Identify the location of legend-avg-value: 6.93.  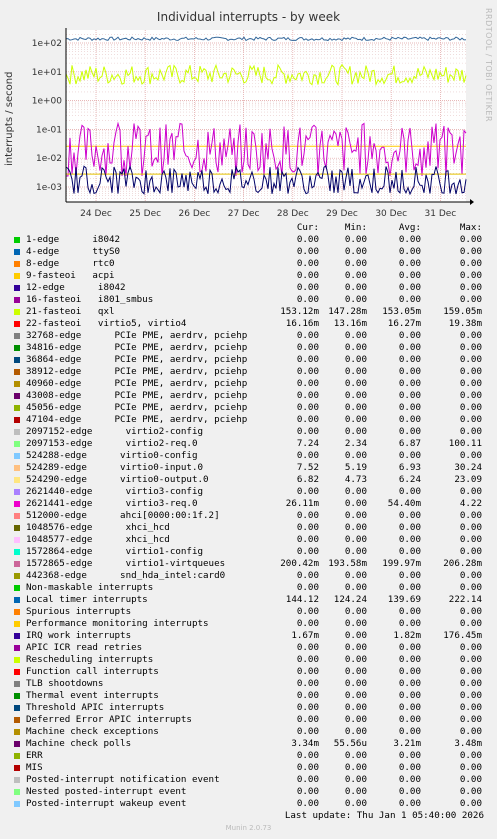
(409, 467).